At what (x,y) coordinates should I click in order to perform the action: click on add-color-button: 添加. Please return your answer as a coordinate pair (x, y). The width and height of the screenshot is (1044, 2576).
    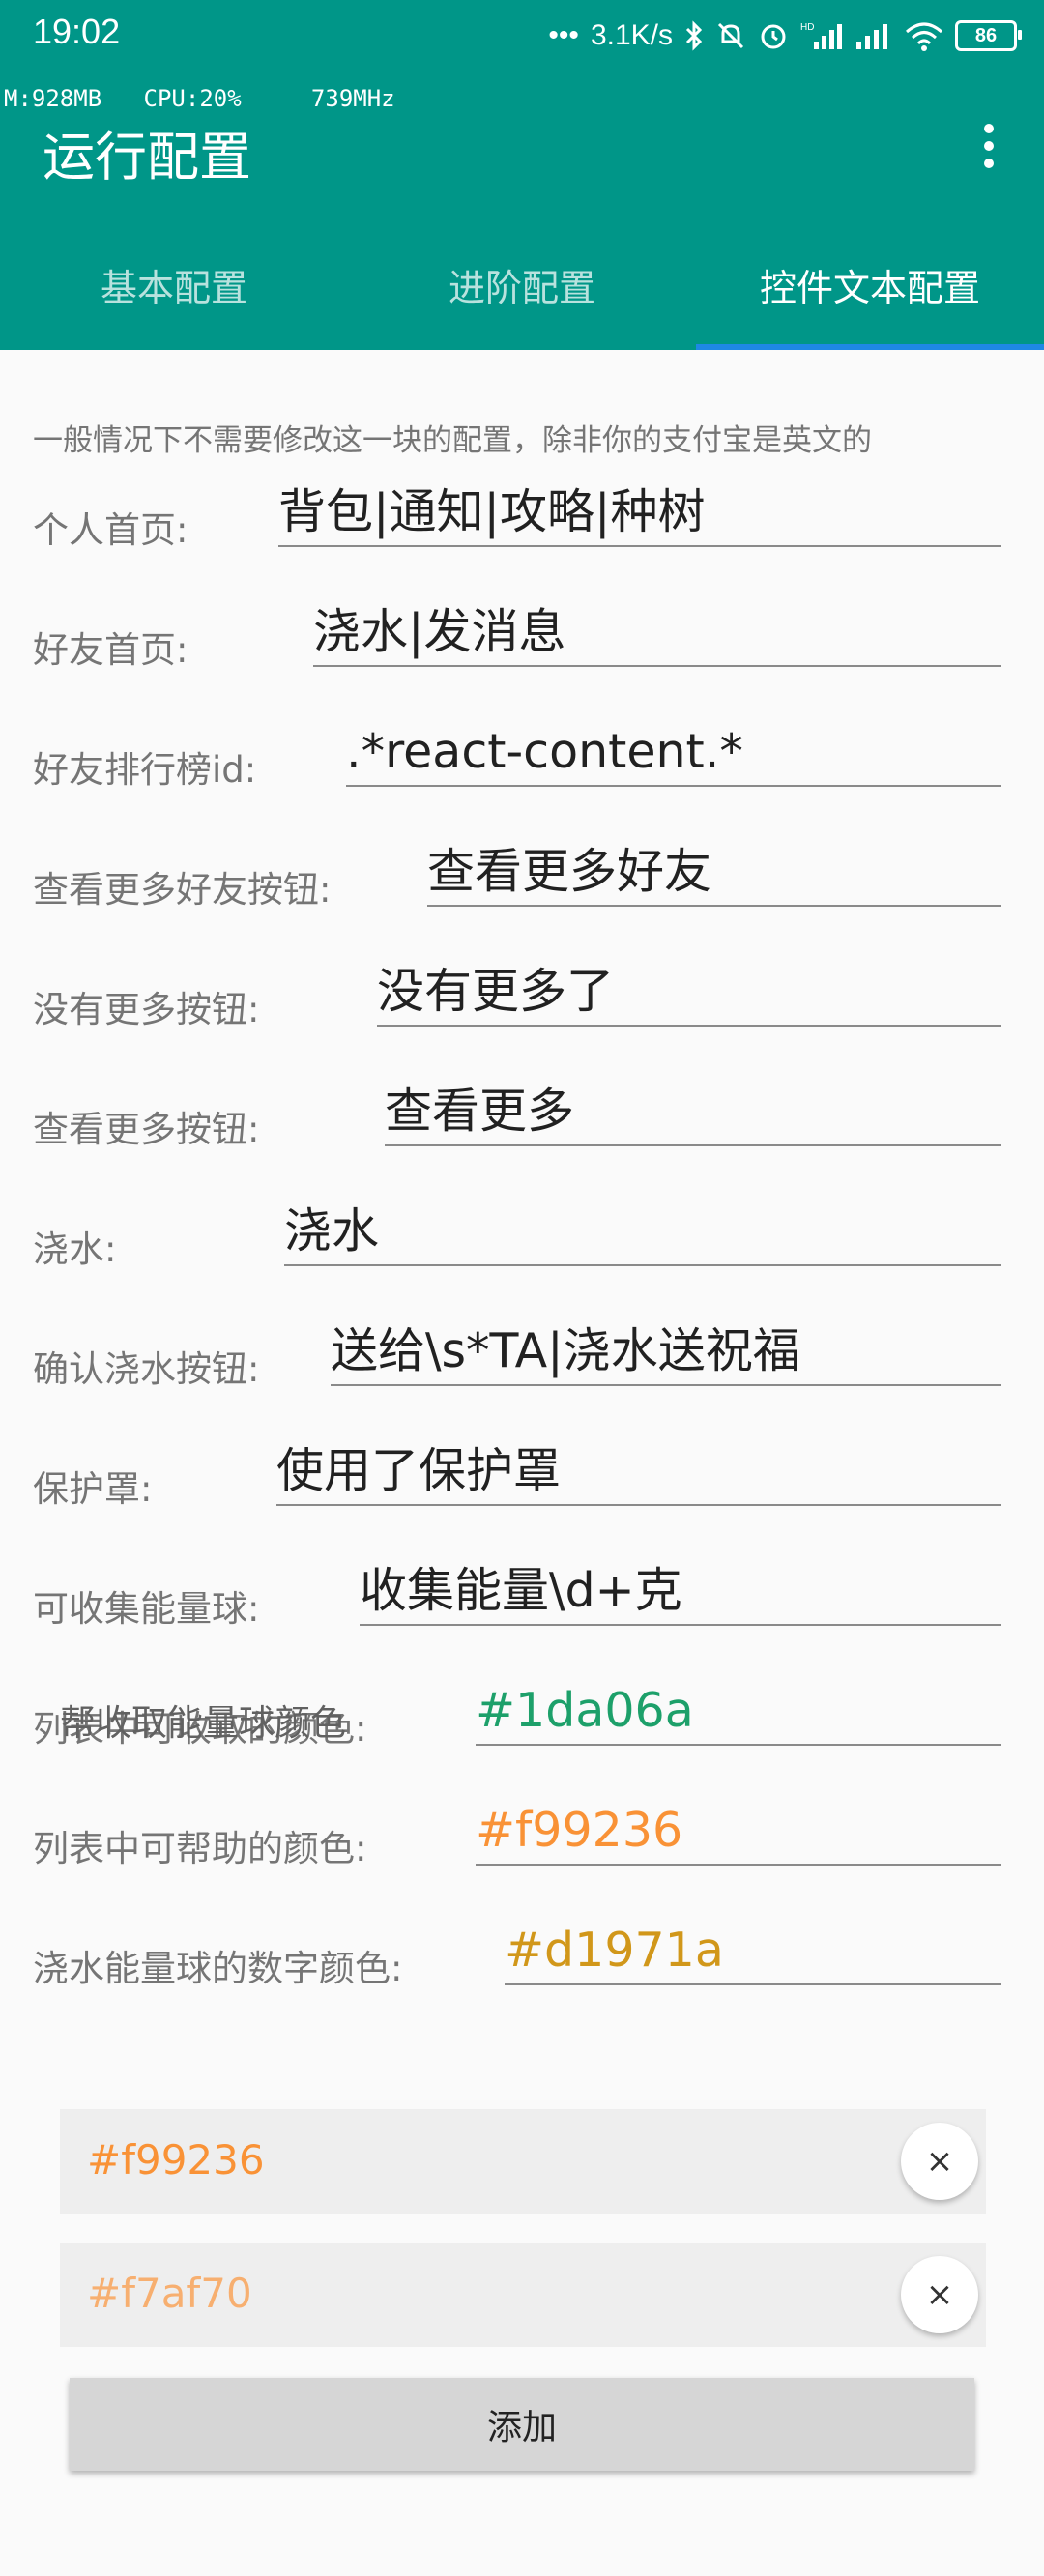
    Looking at the image, I should click on (522, 2424).